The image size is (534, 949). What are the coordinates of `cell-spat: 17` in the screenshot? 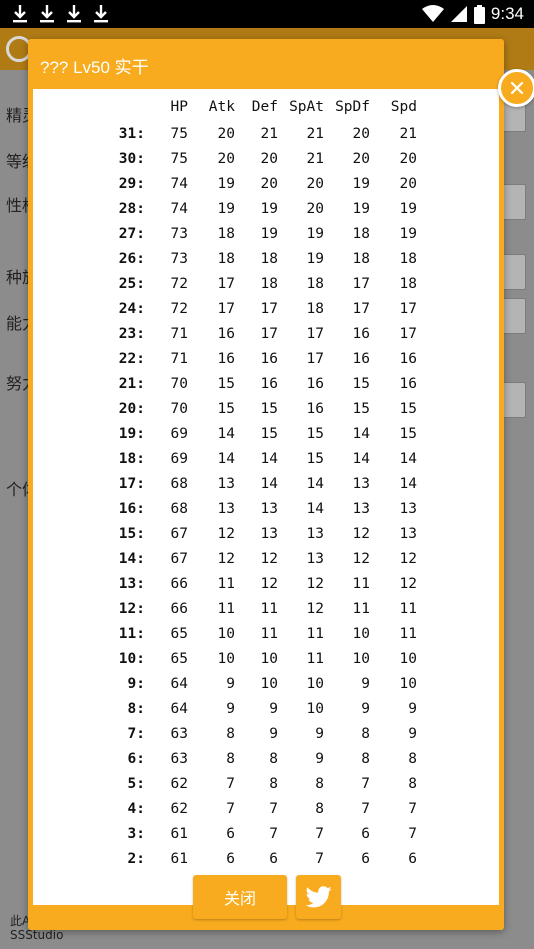 It's located at (315, 333).